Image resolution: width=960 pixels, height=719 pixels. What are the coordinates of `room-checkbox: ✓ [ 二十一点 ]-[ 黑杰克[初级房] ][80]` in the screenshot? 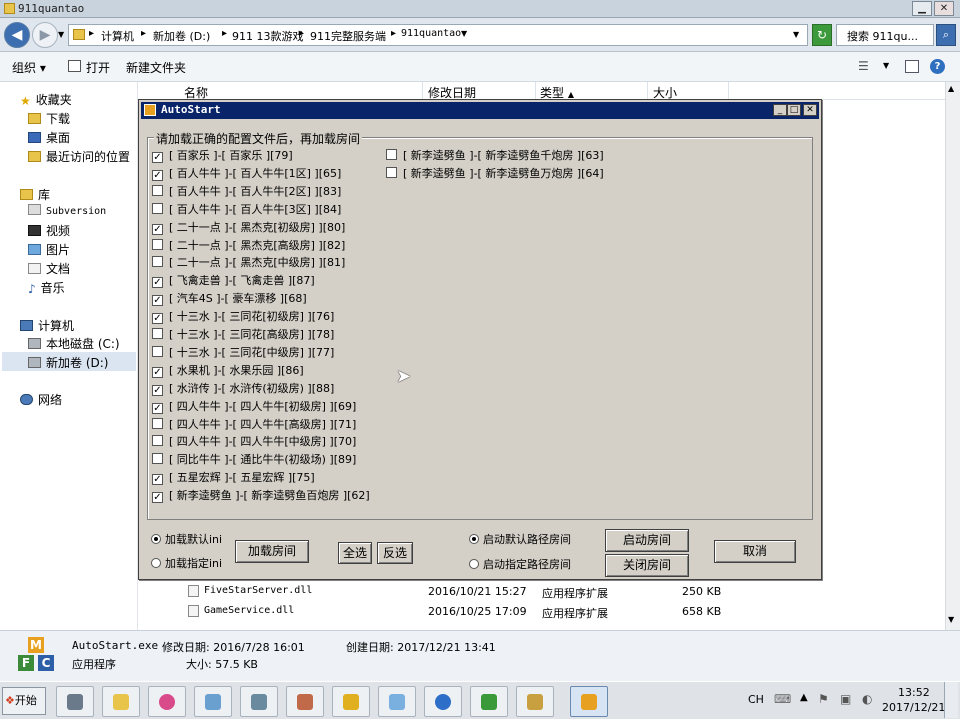 It's located at (248, 228).